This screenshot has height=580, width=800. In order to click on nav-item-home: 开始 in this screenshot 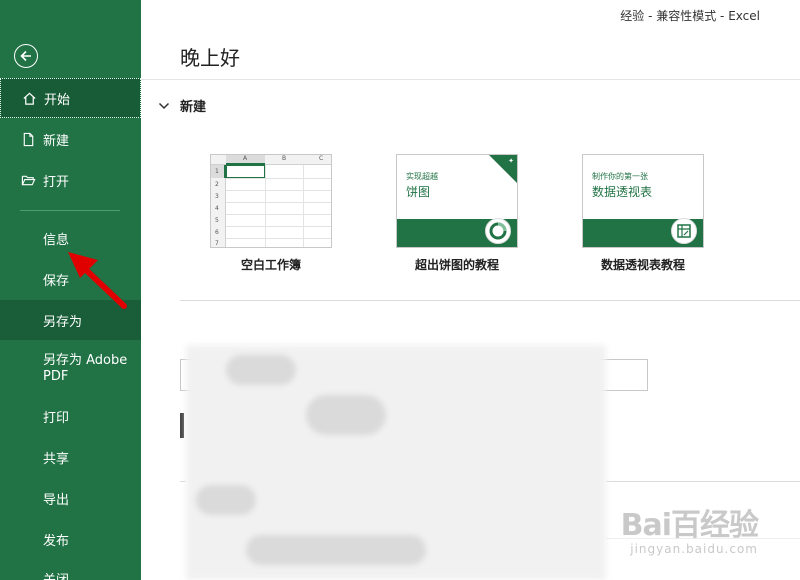, I will do `click(70, 98)`.